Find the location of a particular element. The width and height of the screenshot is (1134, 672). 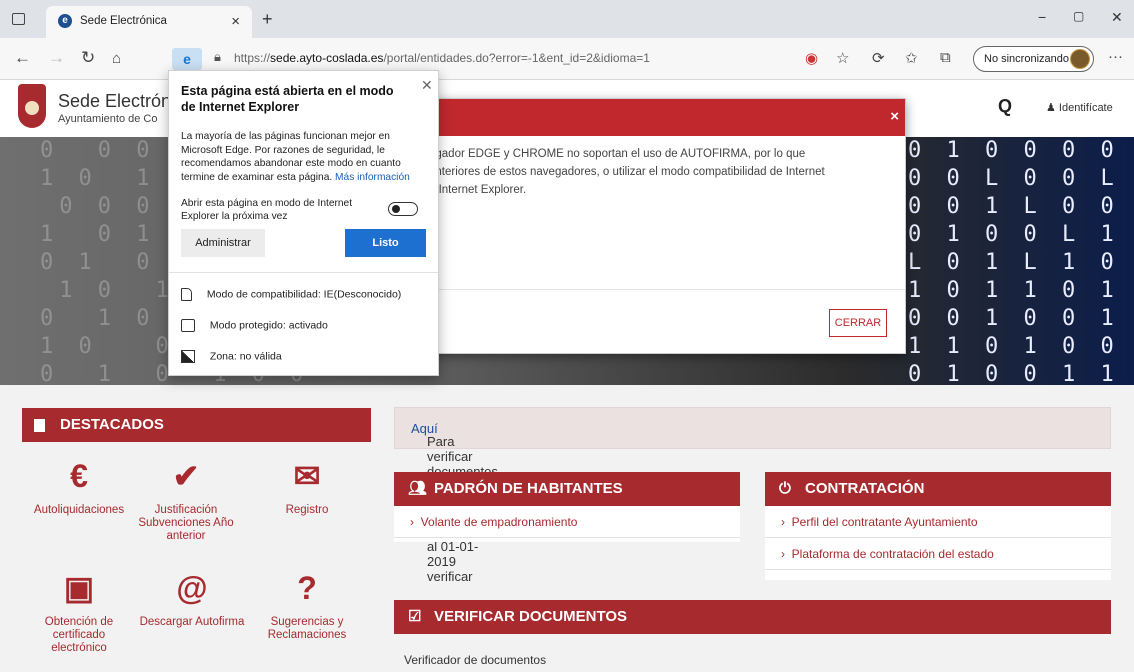

contratacion-header: ⏻ CONTRATACIÓN is located at coordinates (938, 489).